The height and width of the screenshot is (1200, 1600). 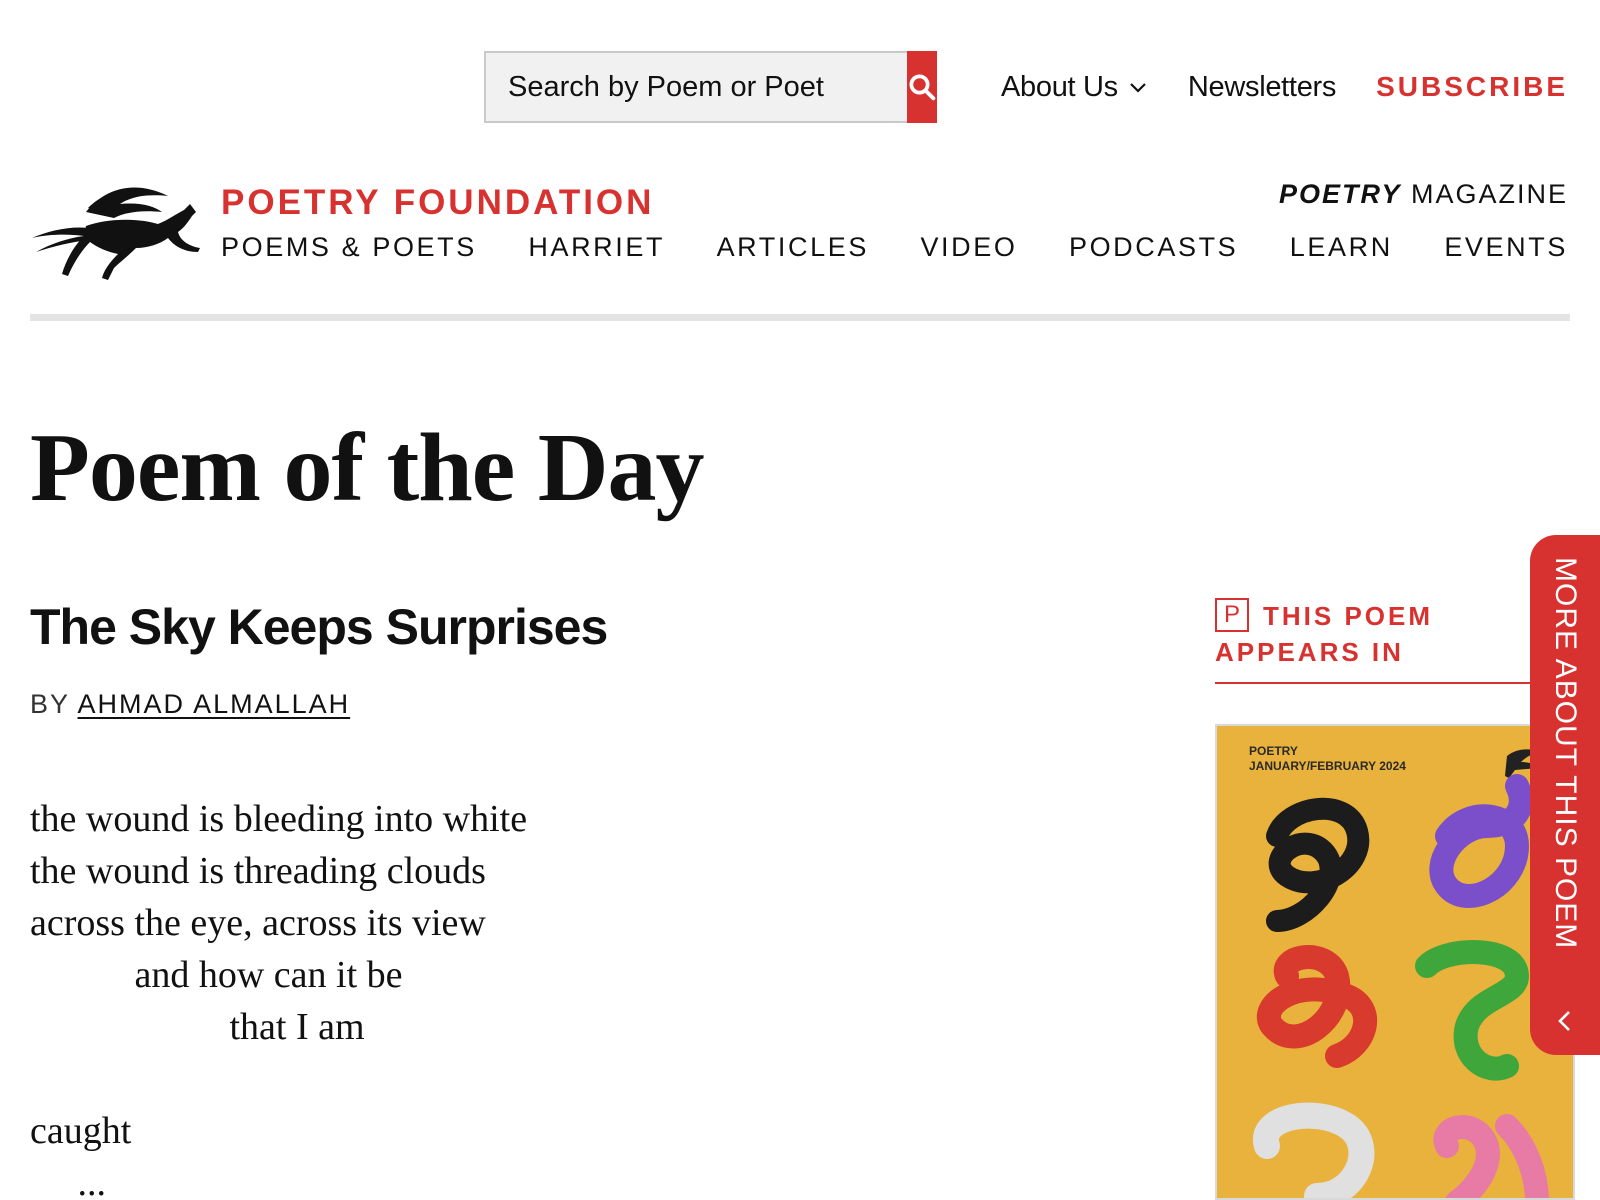 What do you see at coordinates (115, 234) in the screenshot?
I see `pegasus-logo-icon` at bounding box center [115, 234].